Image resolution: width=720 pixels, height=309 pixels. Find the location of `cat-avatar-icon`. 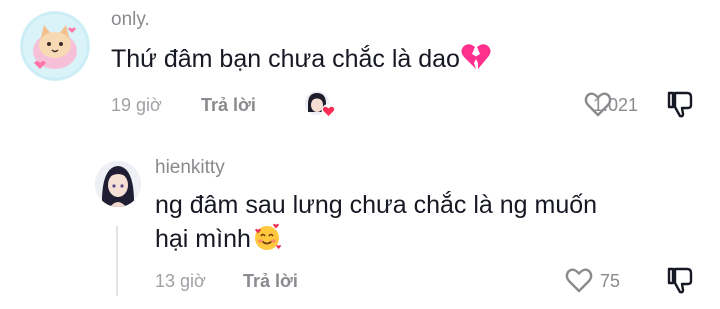

cat-avatar-icon is located at coordinates (55, 46).